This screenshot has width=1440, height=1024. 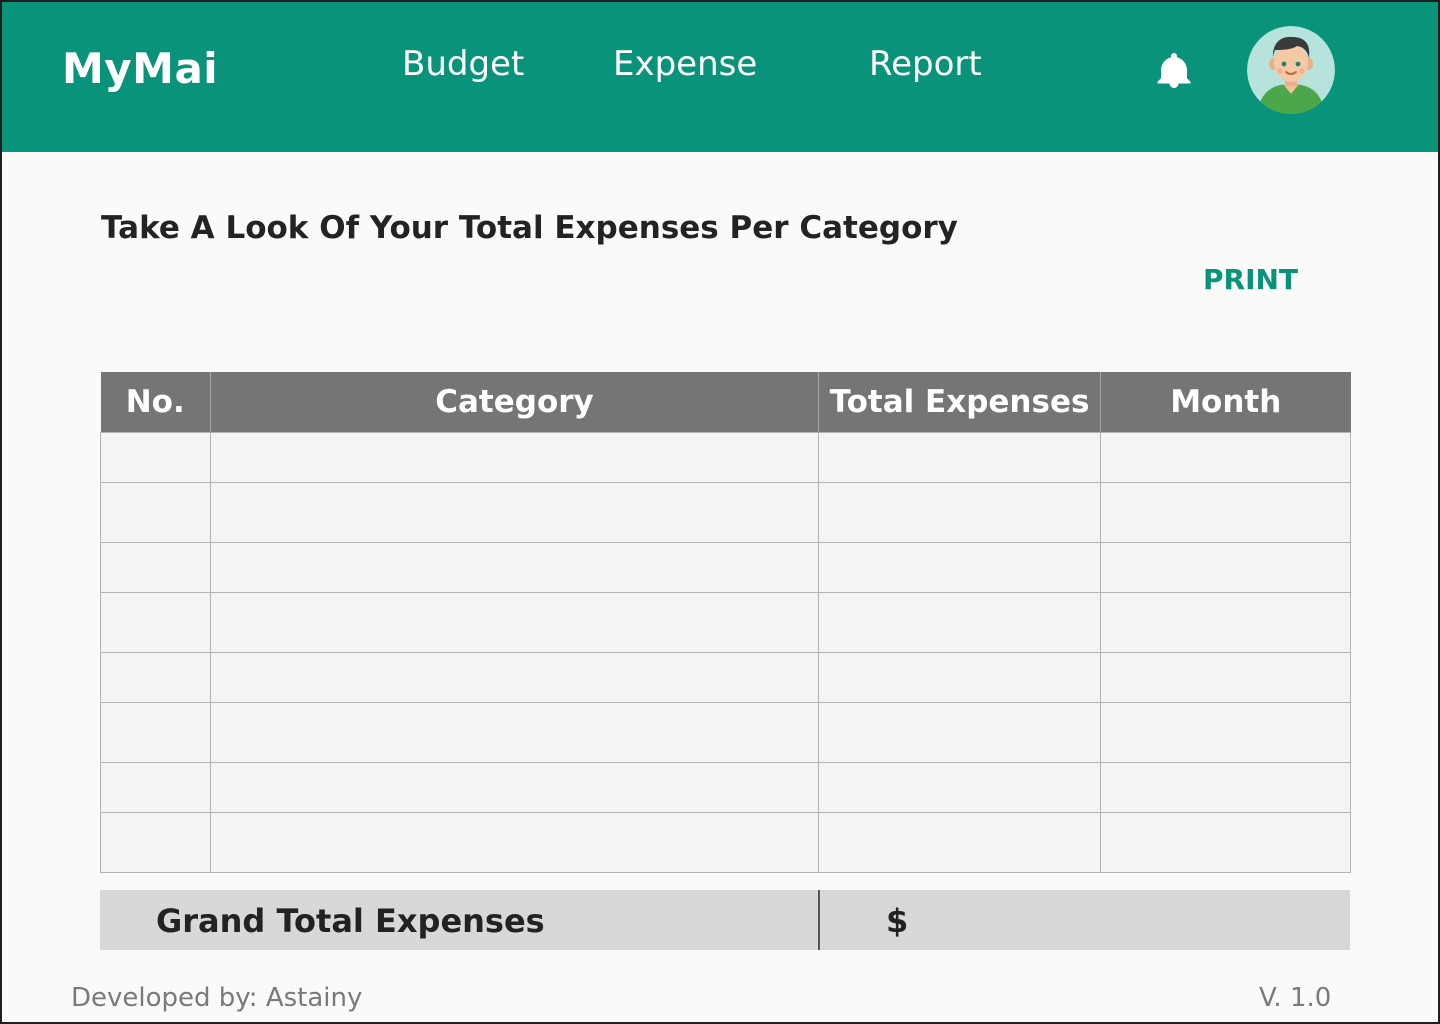 I want to click on column-header-category: Category, so click(x=514, y=402).